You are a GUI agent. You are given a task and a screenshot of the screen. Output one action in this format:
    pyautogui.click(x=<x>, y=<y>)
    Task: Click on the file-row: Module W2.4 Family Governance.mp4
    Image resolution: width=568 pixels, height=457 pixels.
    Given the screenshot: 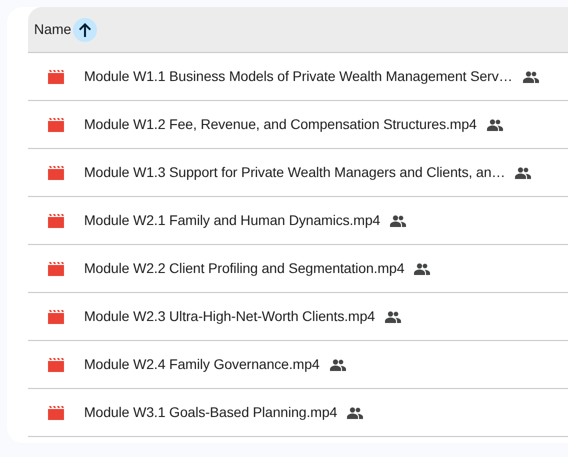 What is the action you would take?
    pyautogui.click(x=298, y=365)
    